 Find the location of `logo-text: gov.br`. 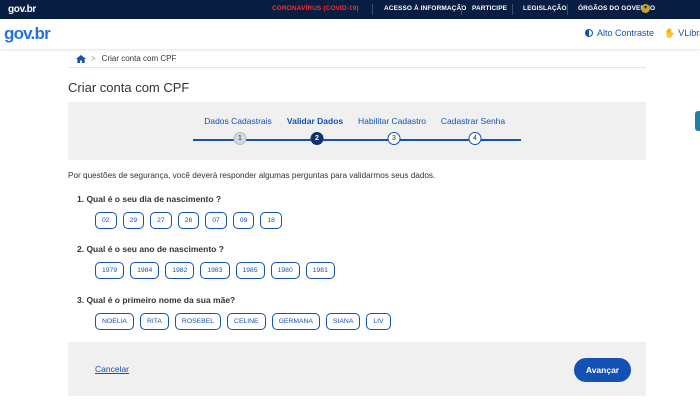

logo-text: gov.br is located at coordinates (27, 33).